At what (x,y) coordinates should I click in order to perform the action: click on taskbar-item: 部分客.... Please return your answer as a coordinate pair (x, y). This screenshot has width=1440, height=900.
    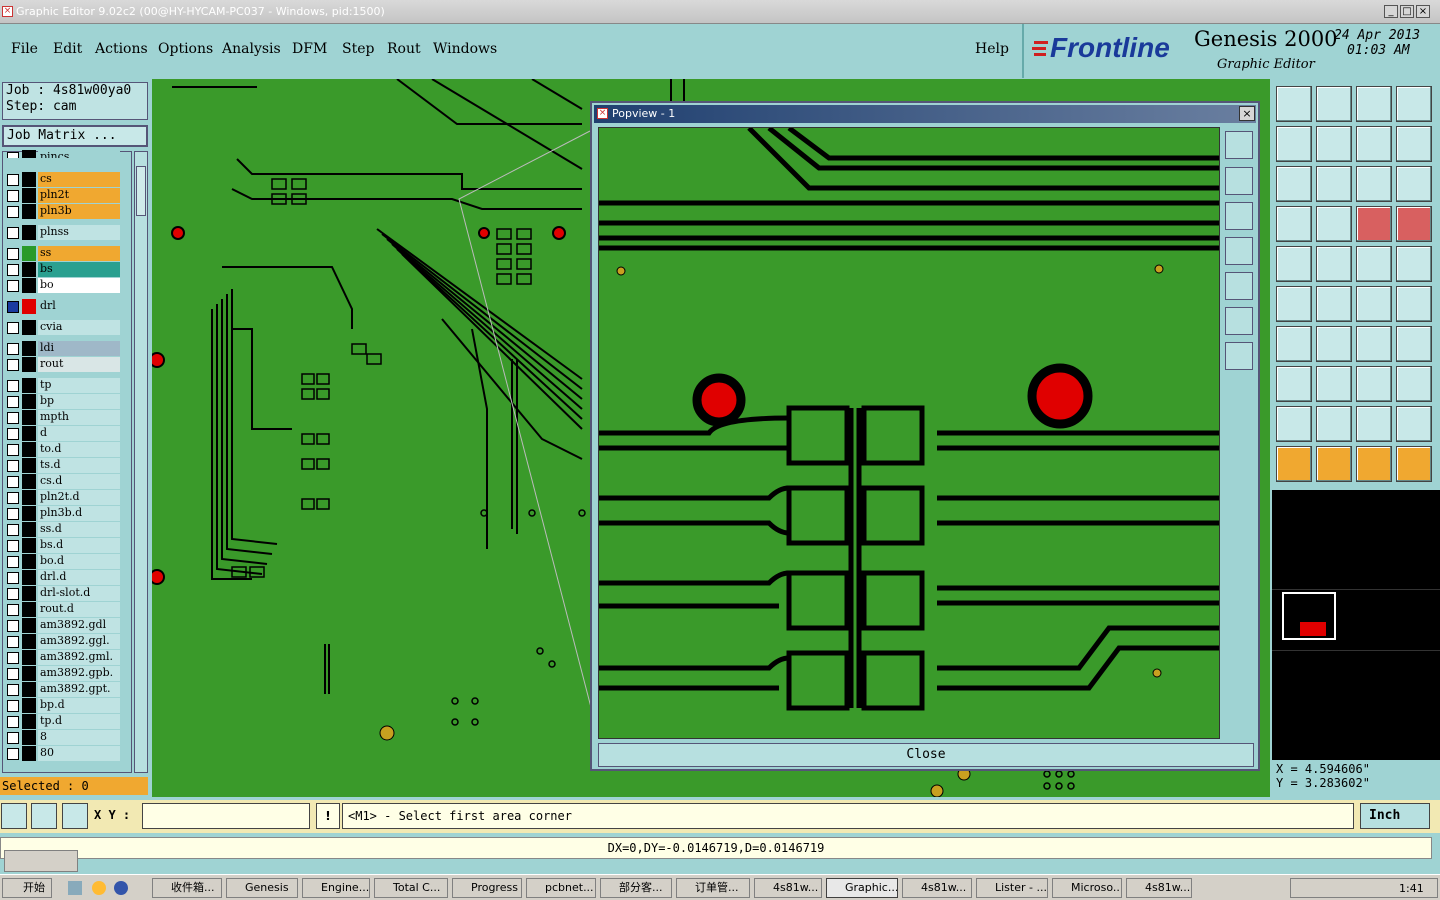
    Looking at the image, I should click on (636, 888).